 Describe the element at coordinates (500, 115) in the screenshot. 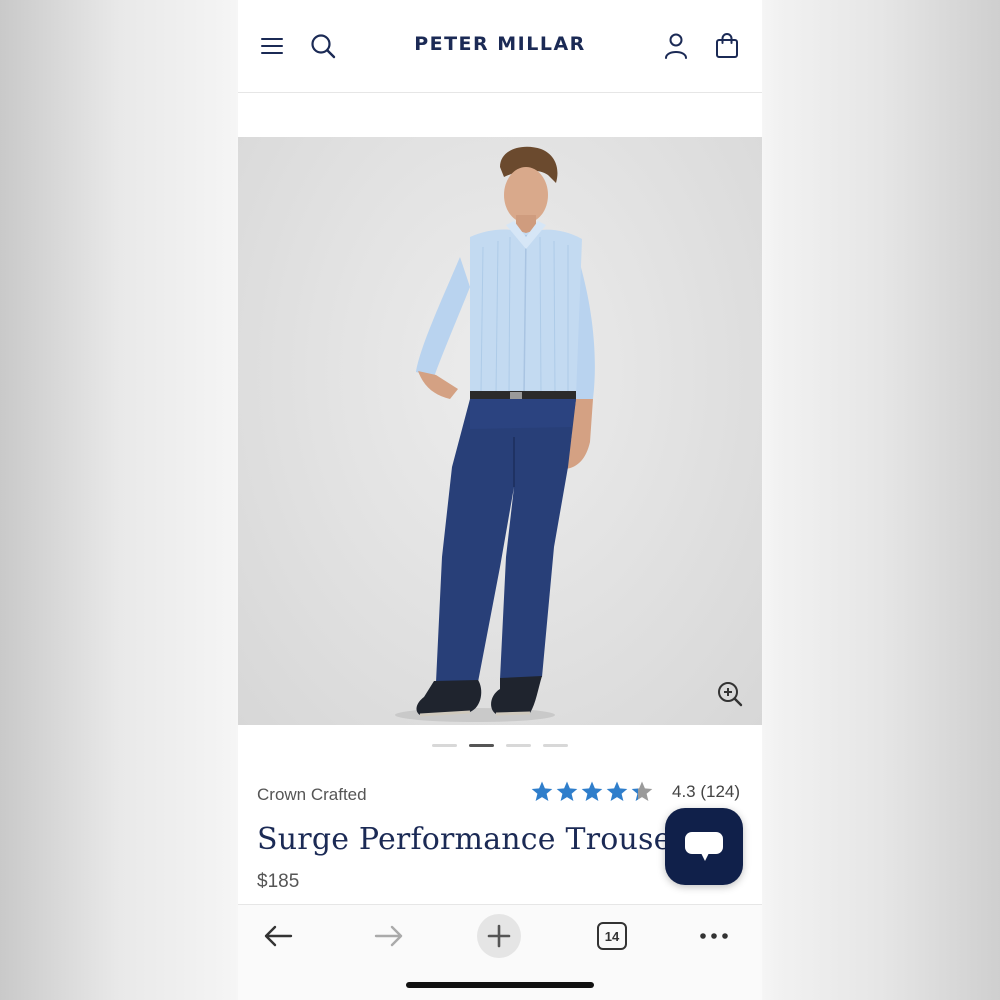

I see `promo-banner-area` at that location.